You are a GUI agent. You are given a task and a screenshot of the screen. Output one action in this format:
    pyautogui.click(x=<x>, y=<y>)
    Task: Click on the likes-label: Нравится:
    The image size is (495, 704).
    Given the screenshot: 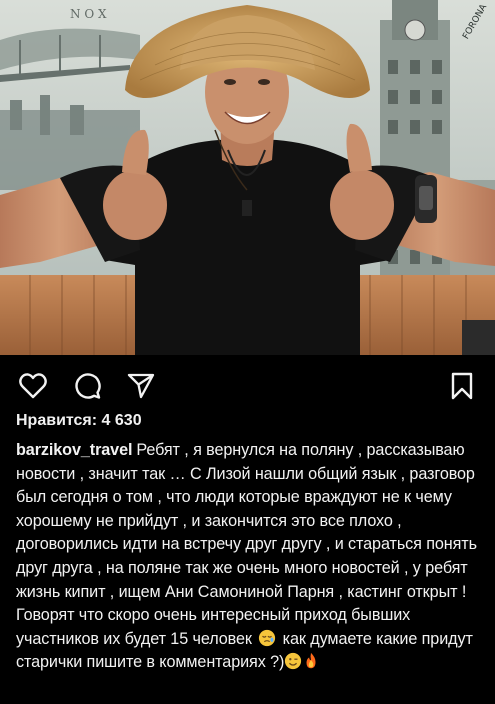 What is the action you would take?
    pyautogui.click(x=57, y=420)
    